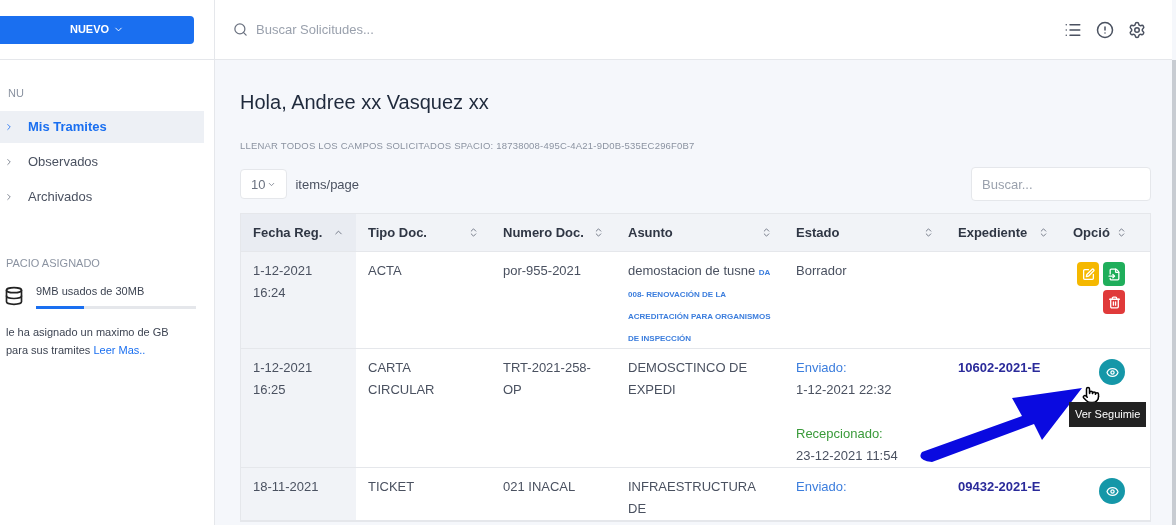  What do you see at coordinates (1003, 233) in the screenshot?
I see `column-header: Expediente` at bounding box center [1003, 233].